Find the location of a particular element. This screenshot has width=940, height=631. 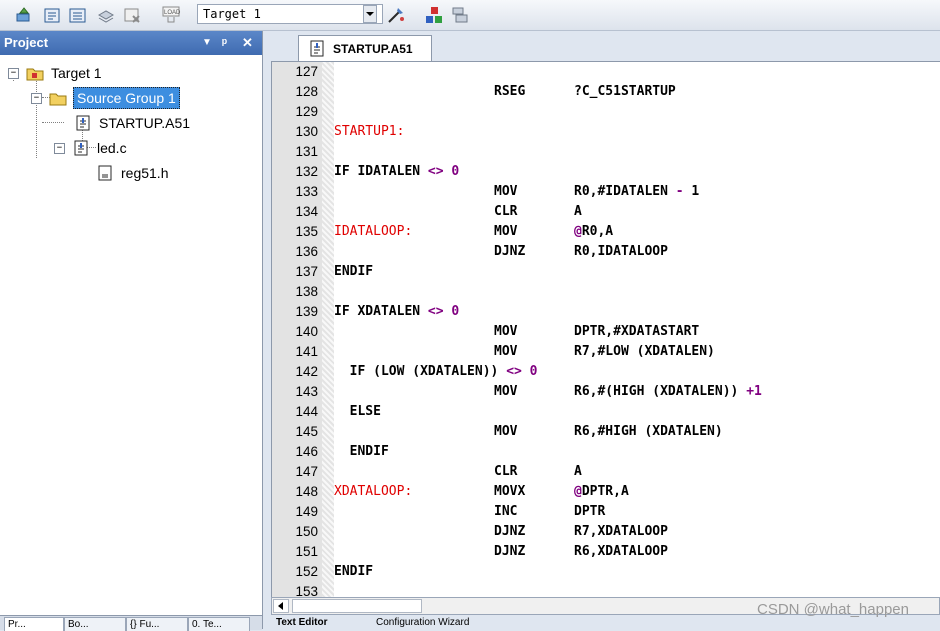

toolbar: LOAD Target 1 is located at coordinates (470, 15).